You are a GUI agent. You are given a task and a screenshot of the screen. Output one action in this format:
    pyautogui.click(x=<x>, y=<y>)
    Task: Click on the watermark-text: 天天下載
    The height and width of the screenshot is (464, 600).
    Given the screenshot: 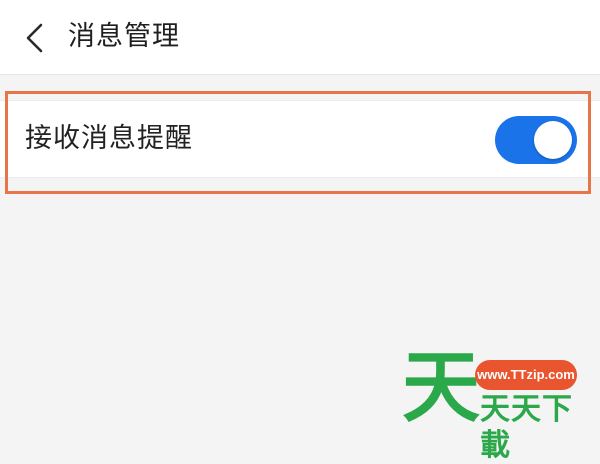 What is the action you would take?
    pyautogui.click(x=526, y=427)
    